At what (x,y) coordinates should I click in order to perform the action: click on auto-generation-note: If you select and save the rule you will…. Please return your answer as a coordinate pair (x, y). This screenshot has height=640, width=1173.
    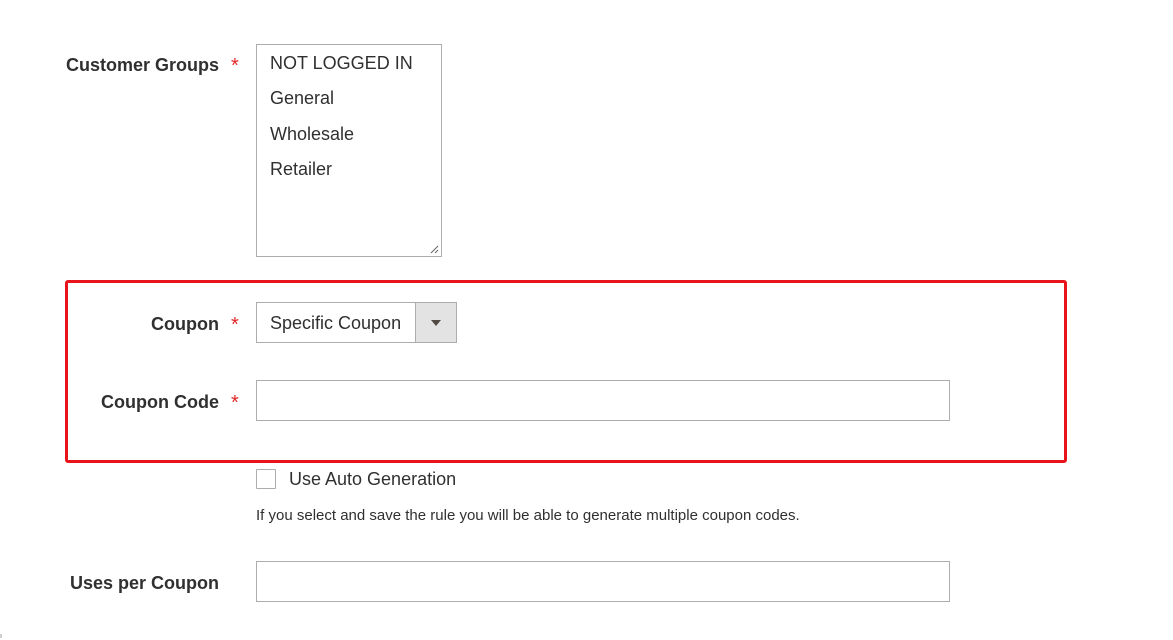
    Looking at the image, I should click on (528, 515).